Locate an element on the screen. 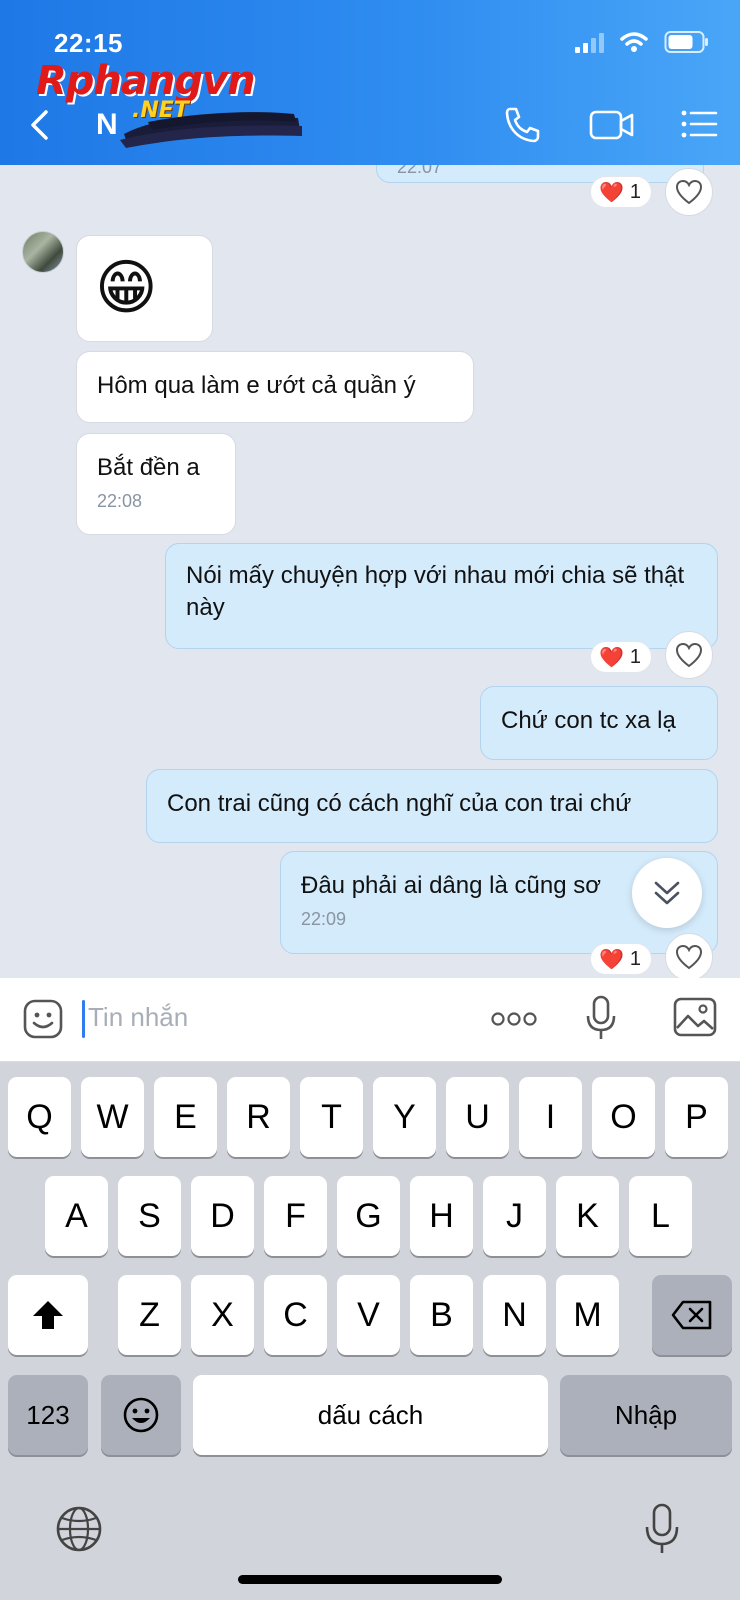 The width and height of the screenshot is (740, 1600). key-z: Z is located at coordinates (149, 1315).